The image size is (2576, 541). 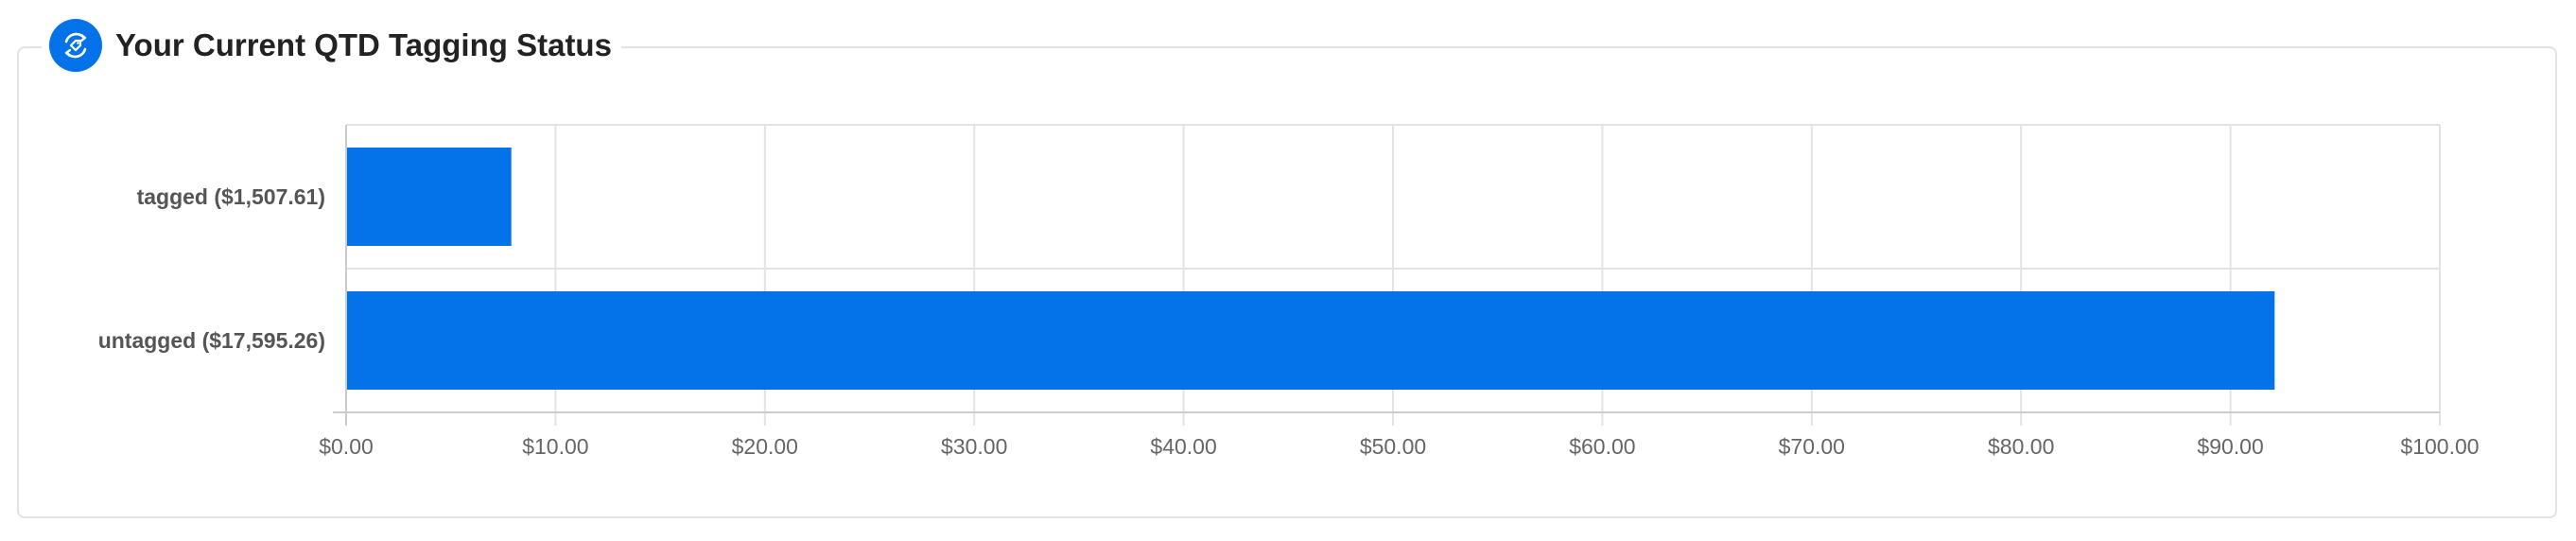 What do you see at coordinates (1183, 446) in the screenshot?
I see `x-tick-label: $40.00` at bounding box center [1183, 446].